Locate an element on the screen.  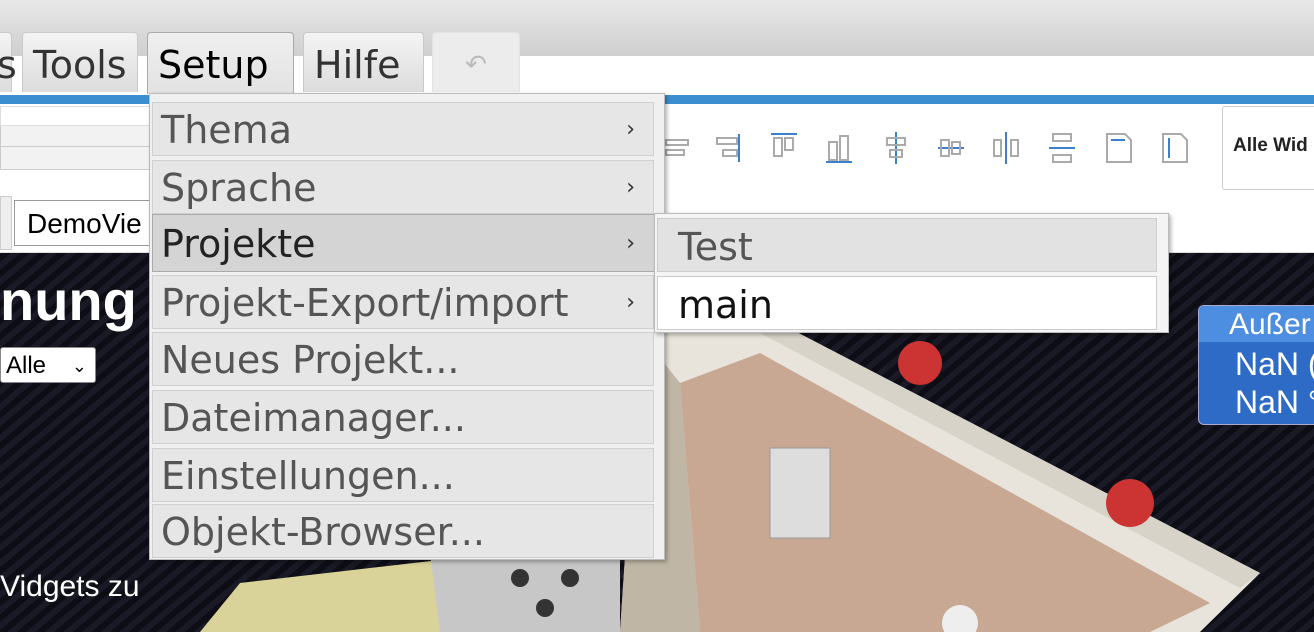
menu-item-projekt-export-import: Projekt-Export/import › is located at coordinates (403, 302).